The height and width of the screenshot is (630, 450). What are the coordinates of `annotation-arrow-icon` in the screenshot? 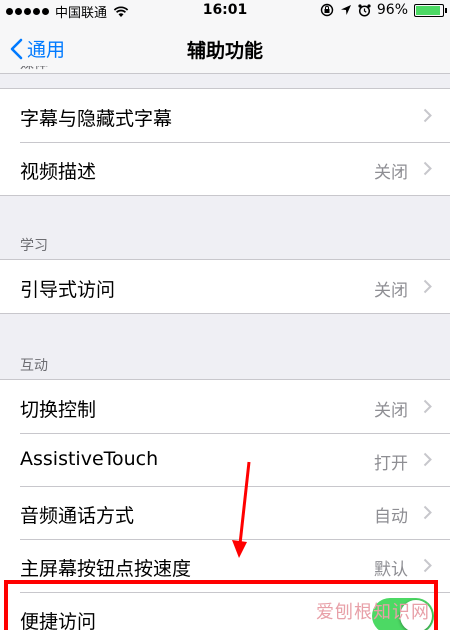 It's located at (241, 509).